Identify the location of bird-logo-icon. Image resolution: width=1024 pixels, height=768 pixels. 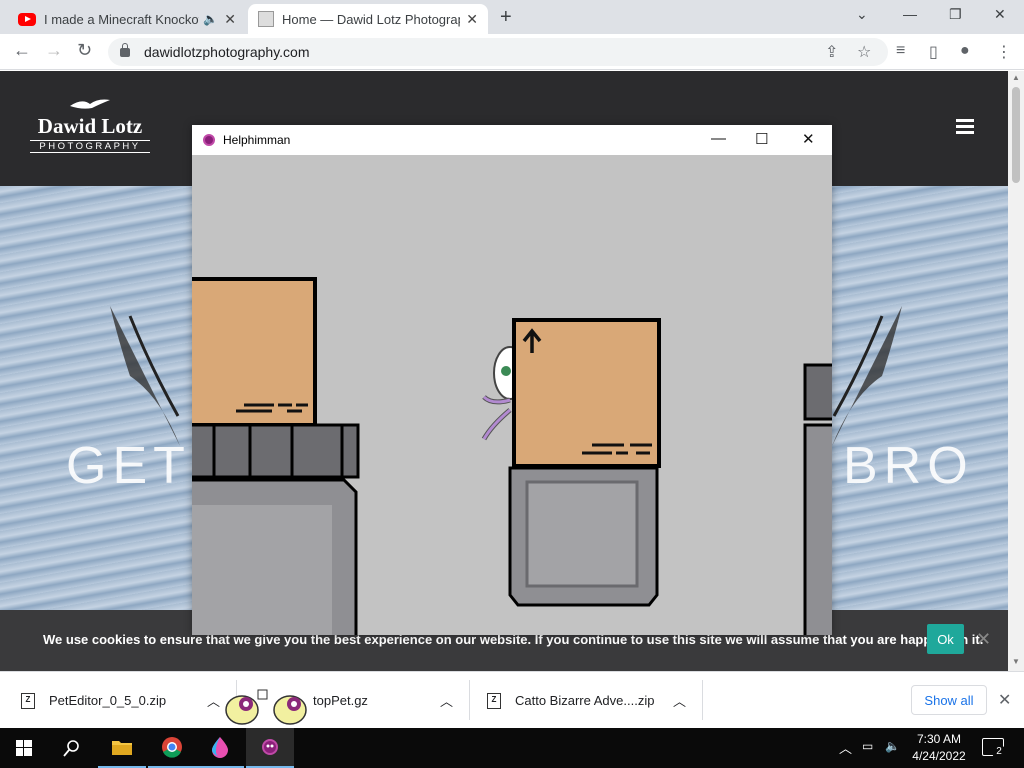
(90, 105).